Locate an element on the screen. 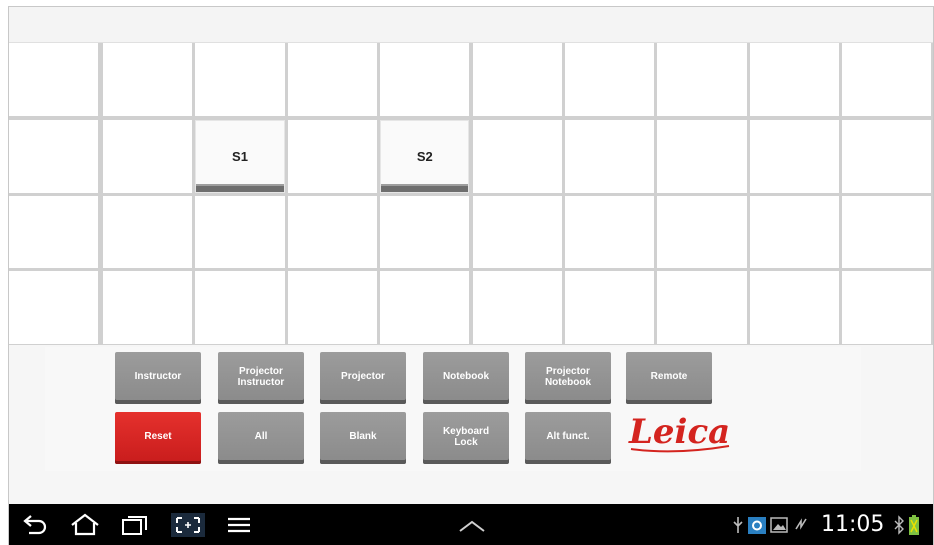 The image size is (934, 545). recent-apps-icon is located at coordinates (135, 525).